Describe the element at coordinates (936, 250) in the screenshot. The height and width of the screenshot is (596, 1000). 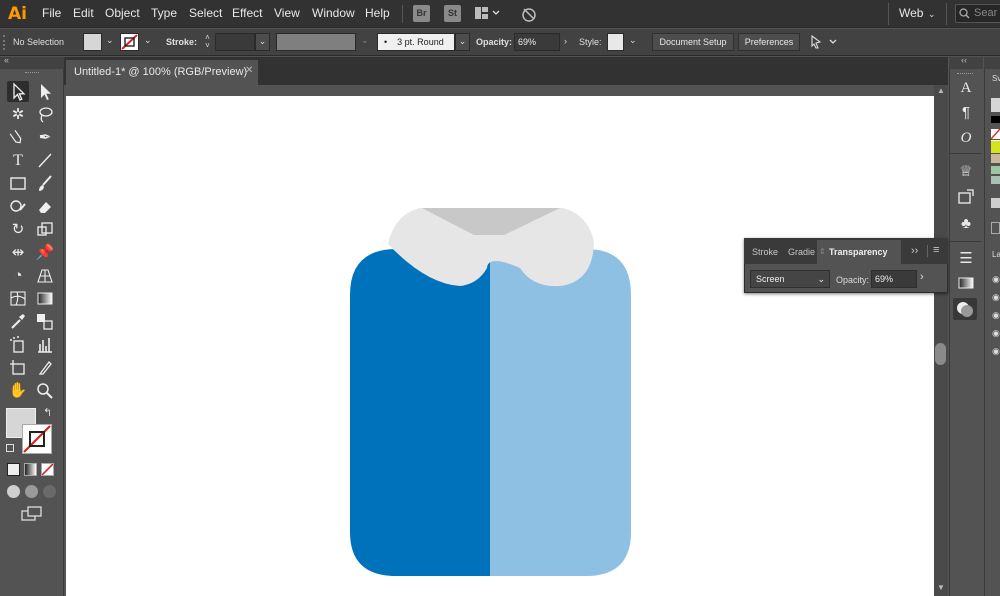
I see `panel-menu-icon: ≡` at that location.